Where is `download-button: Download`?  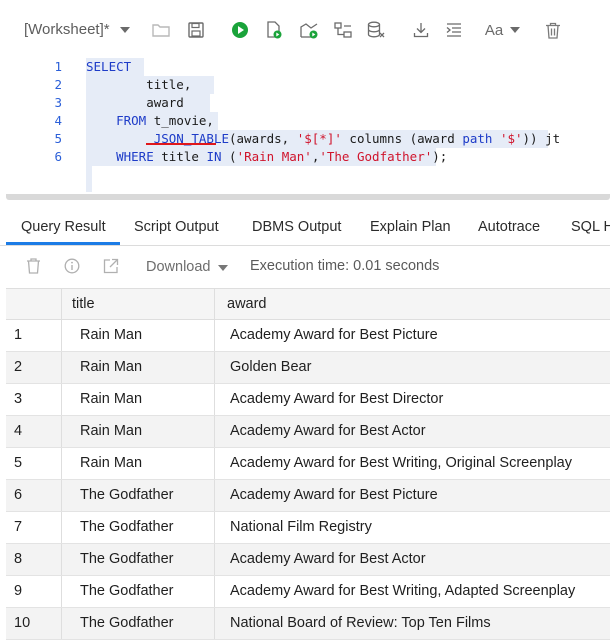
download-button: Download is located at coordinates (178, 267).